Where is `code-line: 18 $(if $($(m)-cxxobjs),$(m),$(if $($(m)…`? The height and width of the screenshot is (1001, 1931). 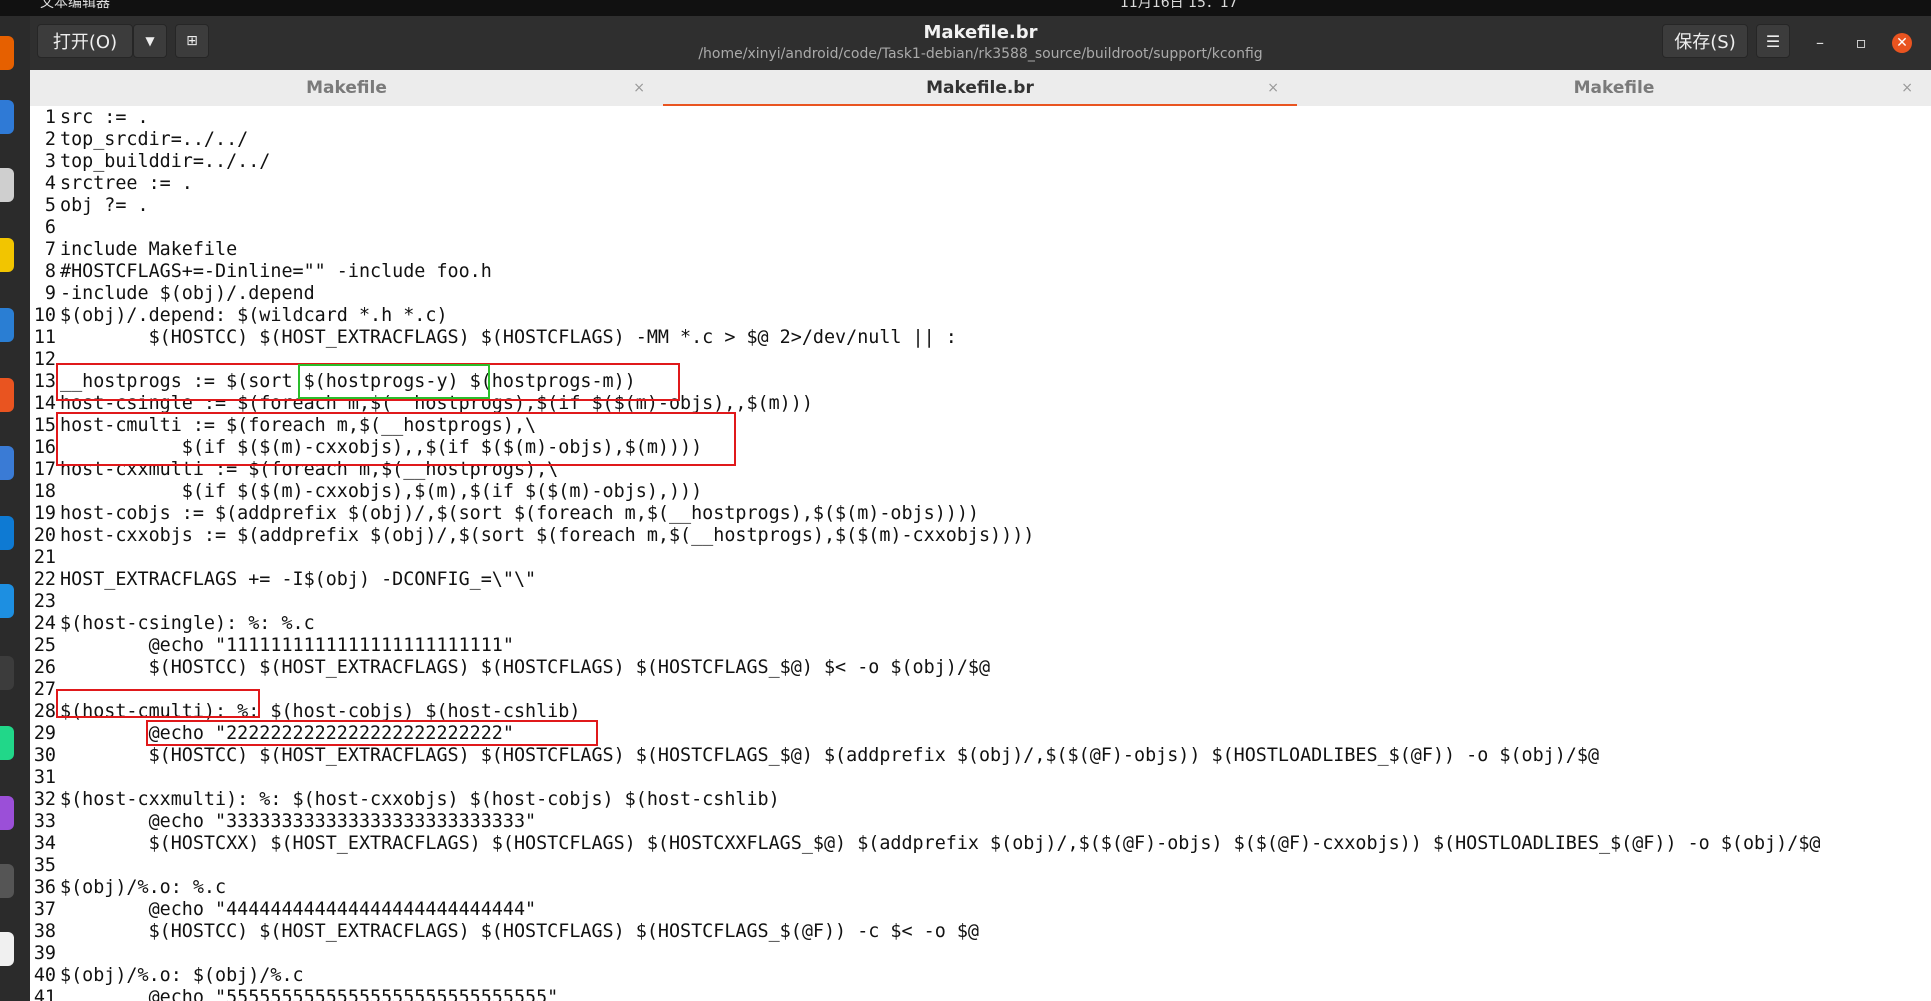
code-line: 18 $(if $($(m)-cxxobjs),$(m),$(if $($(m)… is located at coordinates (366, 492).